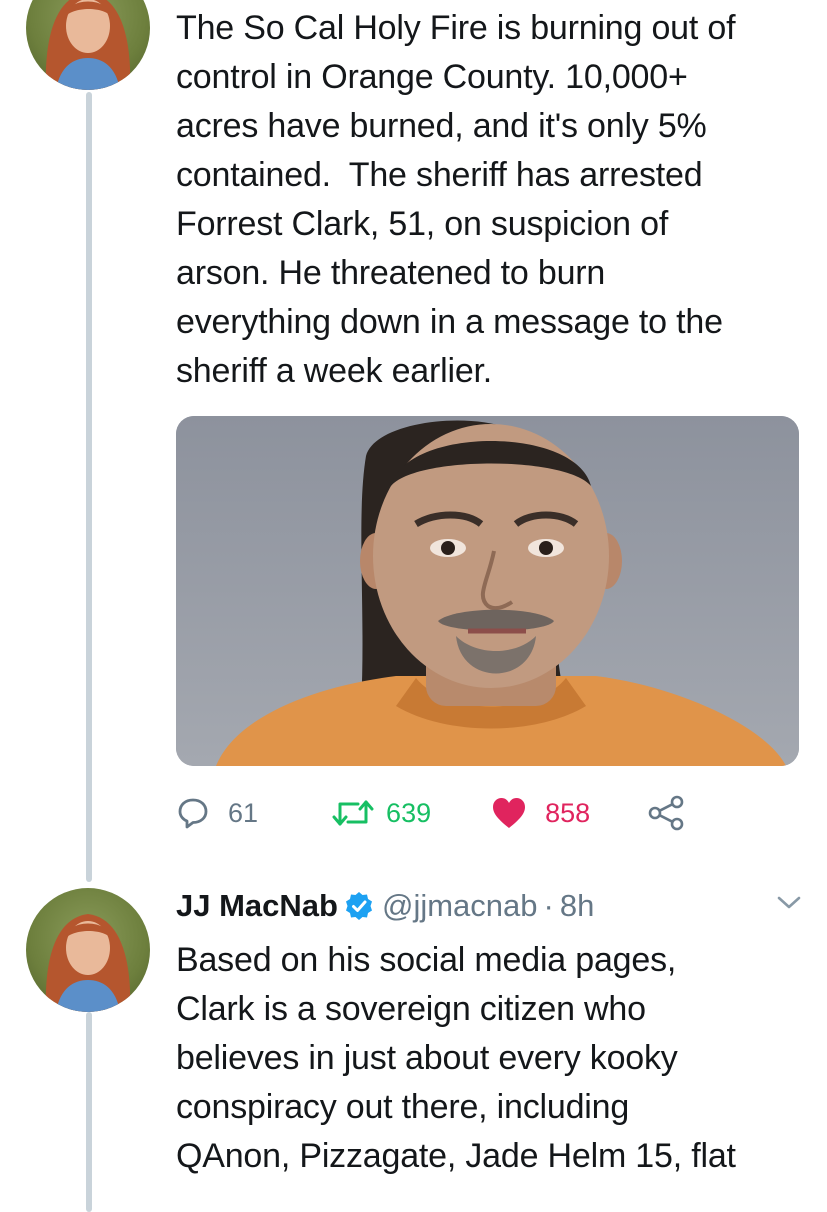  What do you see at coordinates (381, 813) in the screenshot?
I see `retweet-button: 639` at bounding box center [381, 813].